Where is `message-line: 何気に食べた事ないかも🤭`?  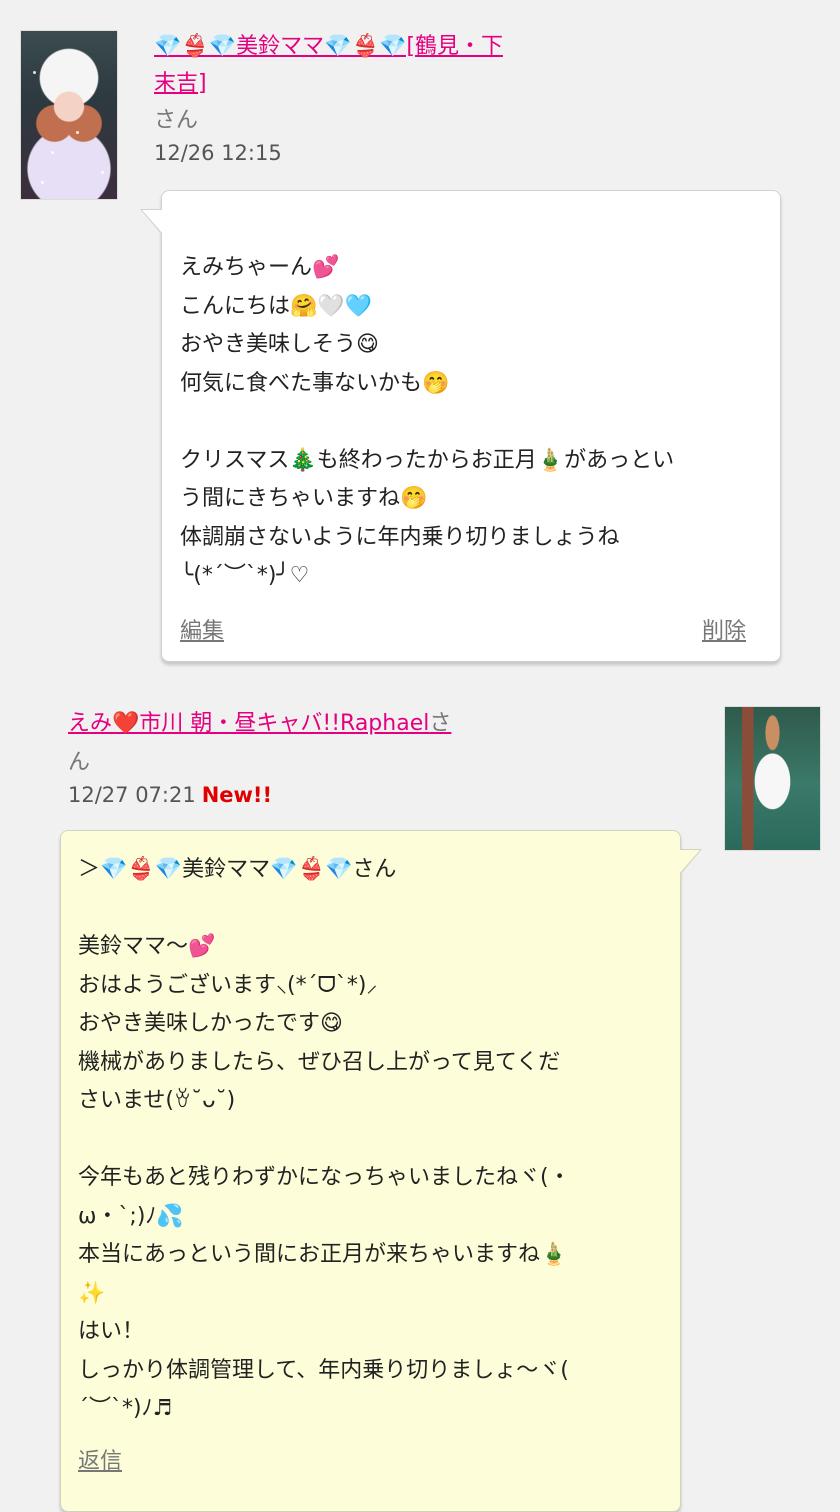
message-line: 何気に食べた事ないかも🤭 is located at coordinates (315, 383).